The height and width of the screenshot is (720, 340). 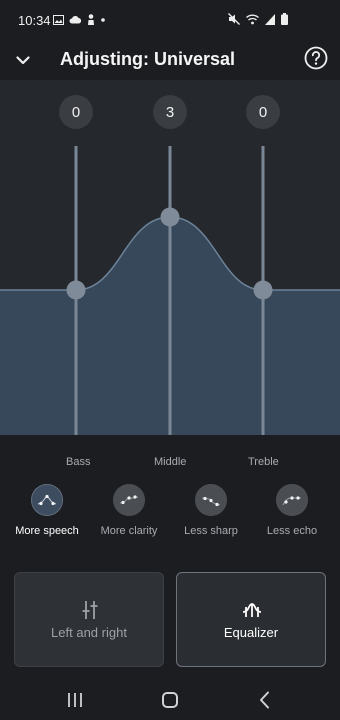 I want to click on band-value-bass: 0, so click(x=76, y=112).